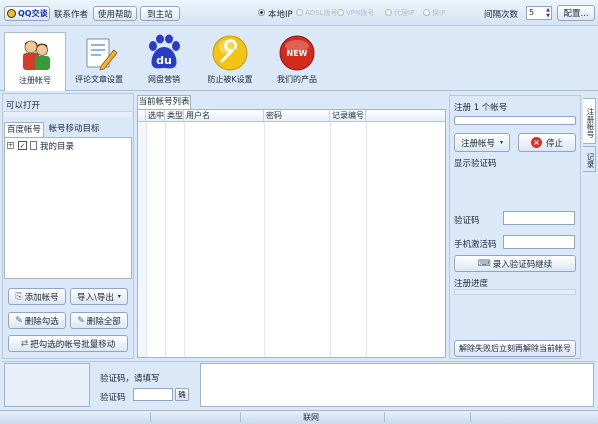 This screenshot has width=598, height=424. Describe the element at coordinates (23, 106) in the screenshot. I see `left-panel-title: 可以打开` at that location.